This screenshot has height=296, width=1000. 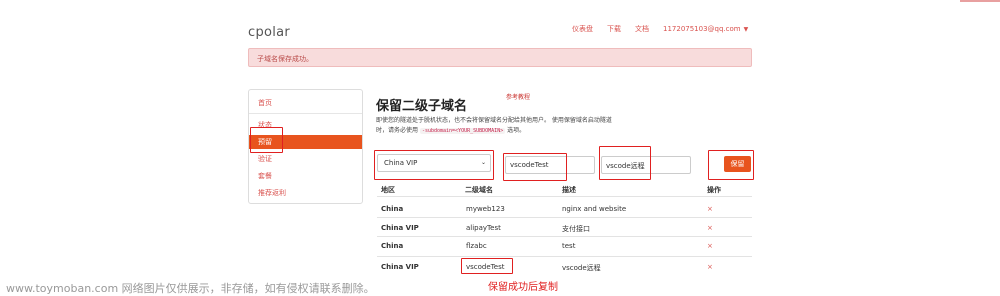 I want to click on description-line-1: 即使您的隧道处于脱机状态，也不会将保留域名分配给其他用户。 使用保留域名启动隧道, so click(x=494, y=120).